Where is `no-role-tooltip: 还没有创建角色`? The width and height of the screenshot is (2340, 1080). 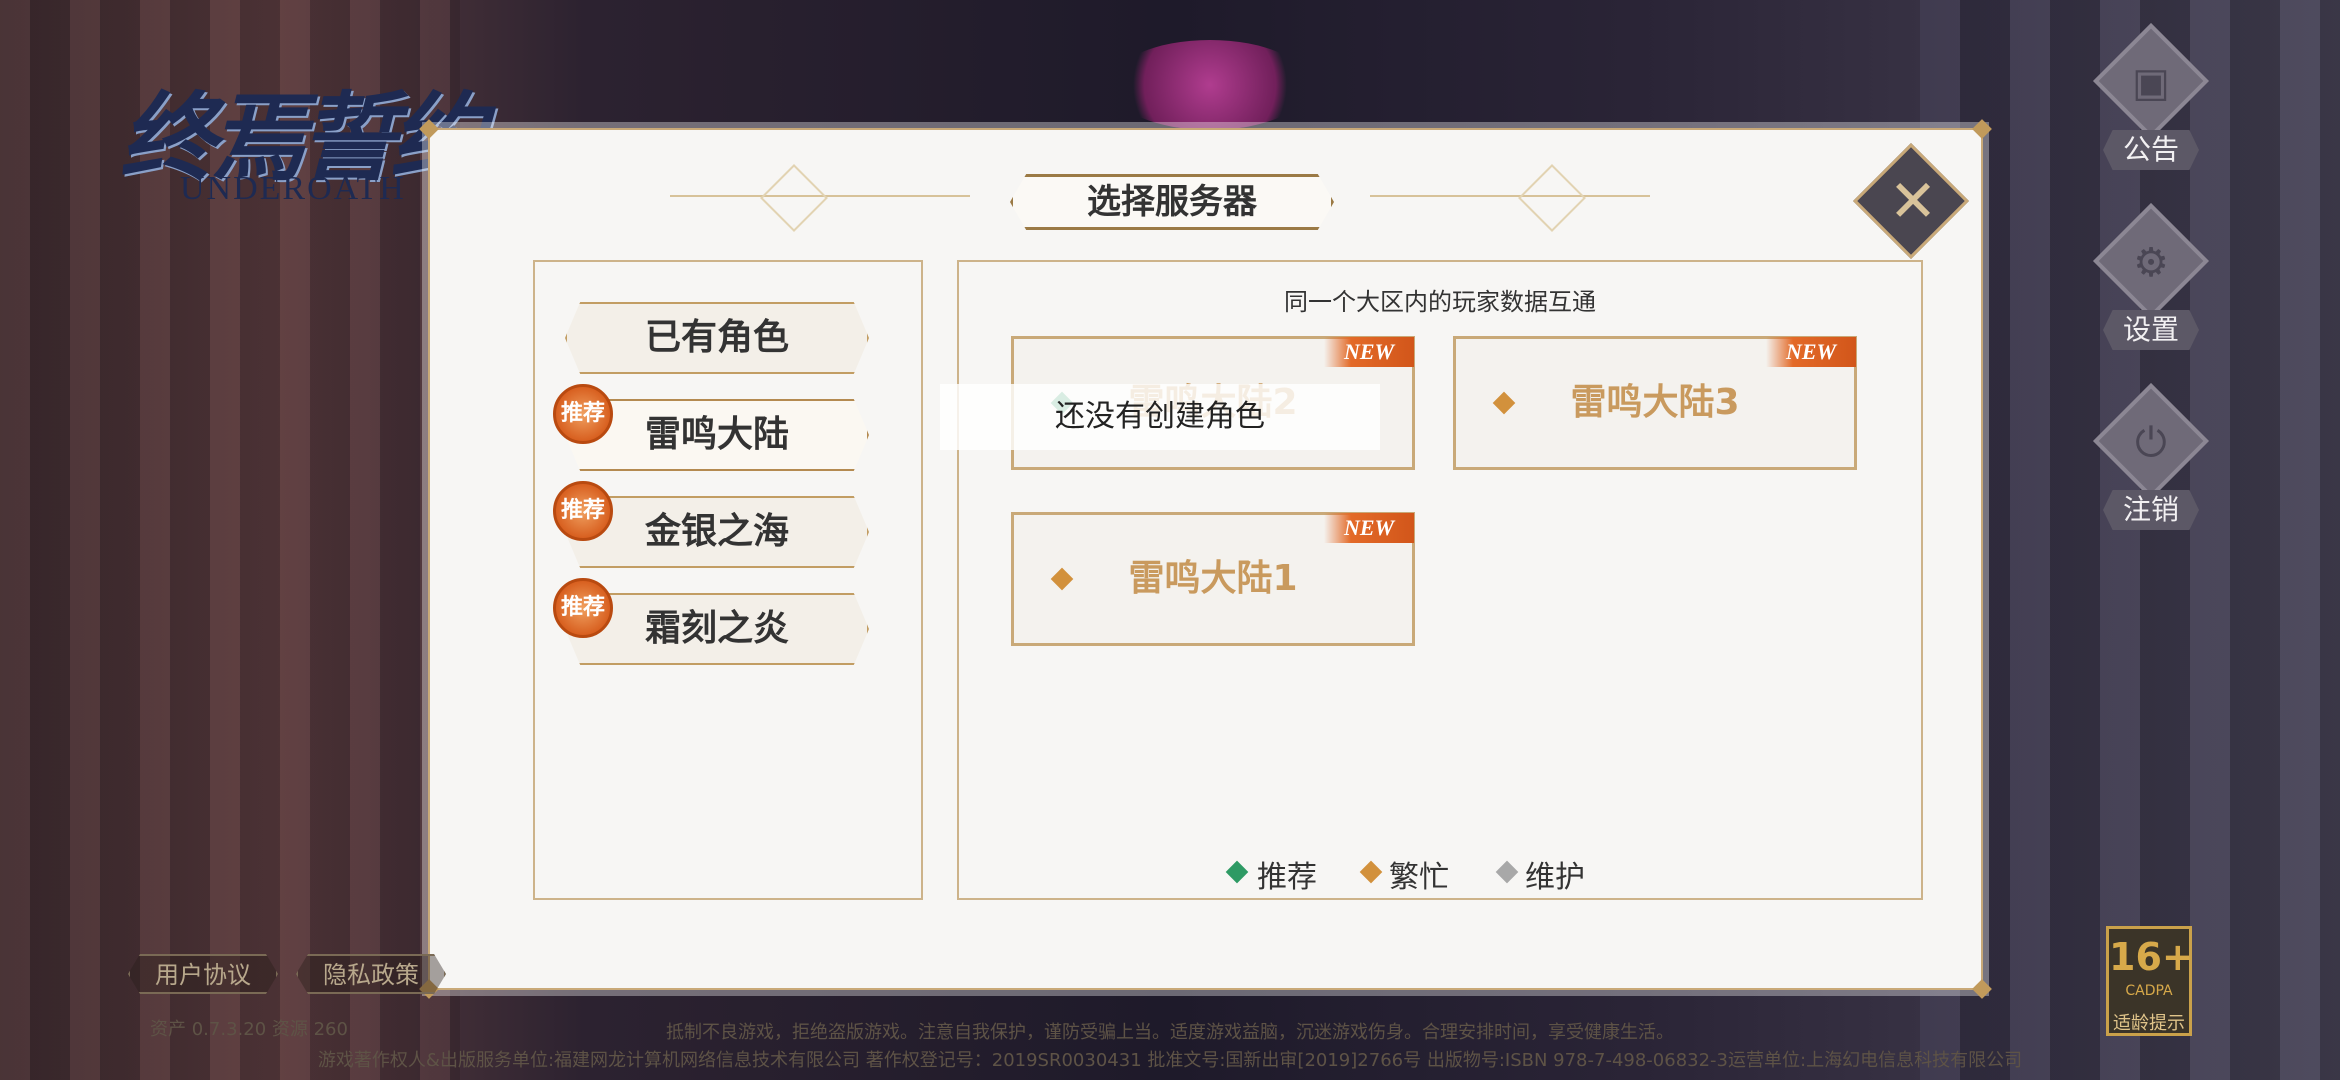 no-role-tooltip: 还没有创建角色 is located at coordinates (1160, 417).